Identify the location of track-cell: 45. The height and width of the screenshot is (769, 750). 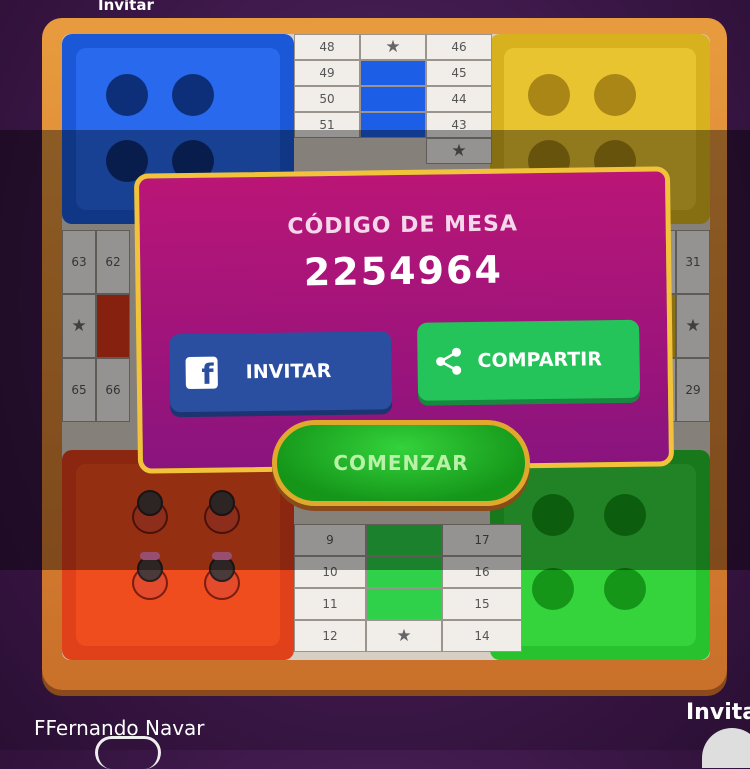
(459, 73).